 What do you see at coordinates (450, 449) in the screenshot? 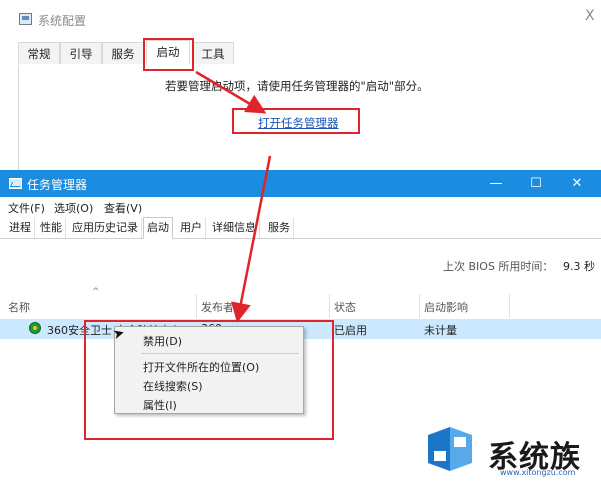
I see `xitongzu-logo-icon` at bounding box center [450, 449].